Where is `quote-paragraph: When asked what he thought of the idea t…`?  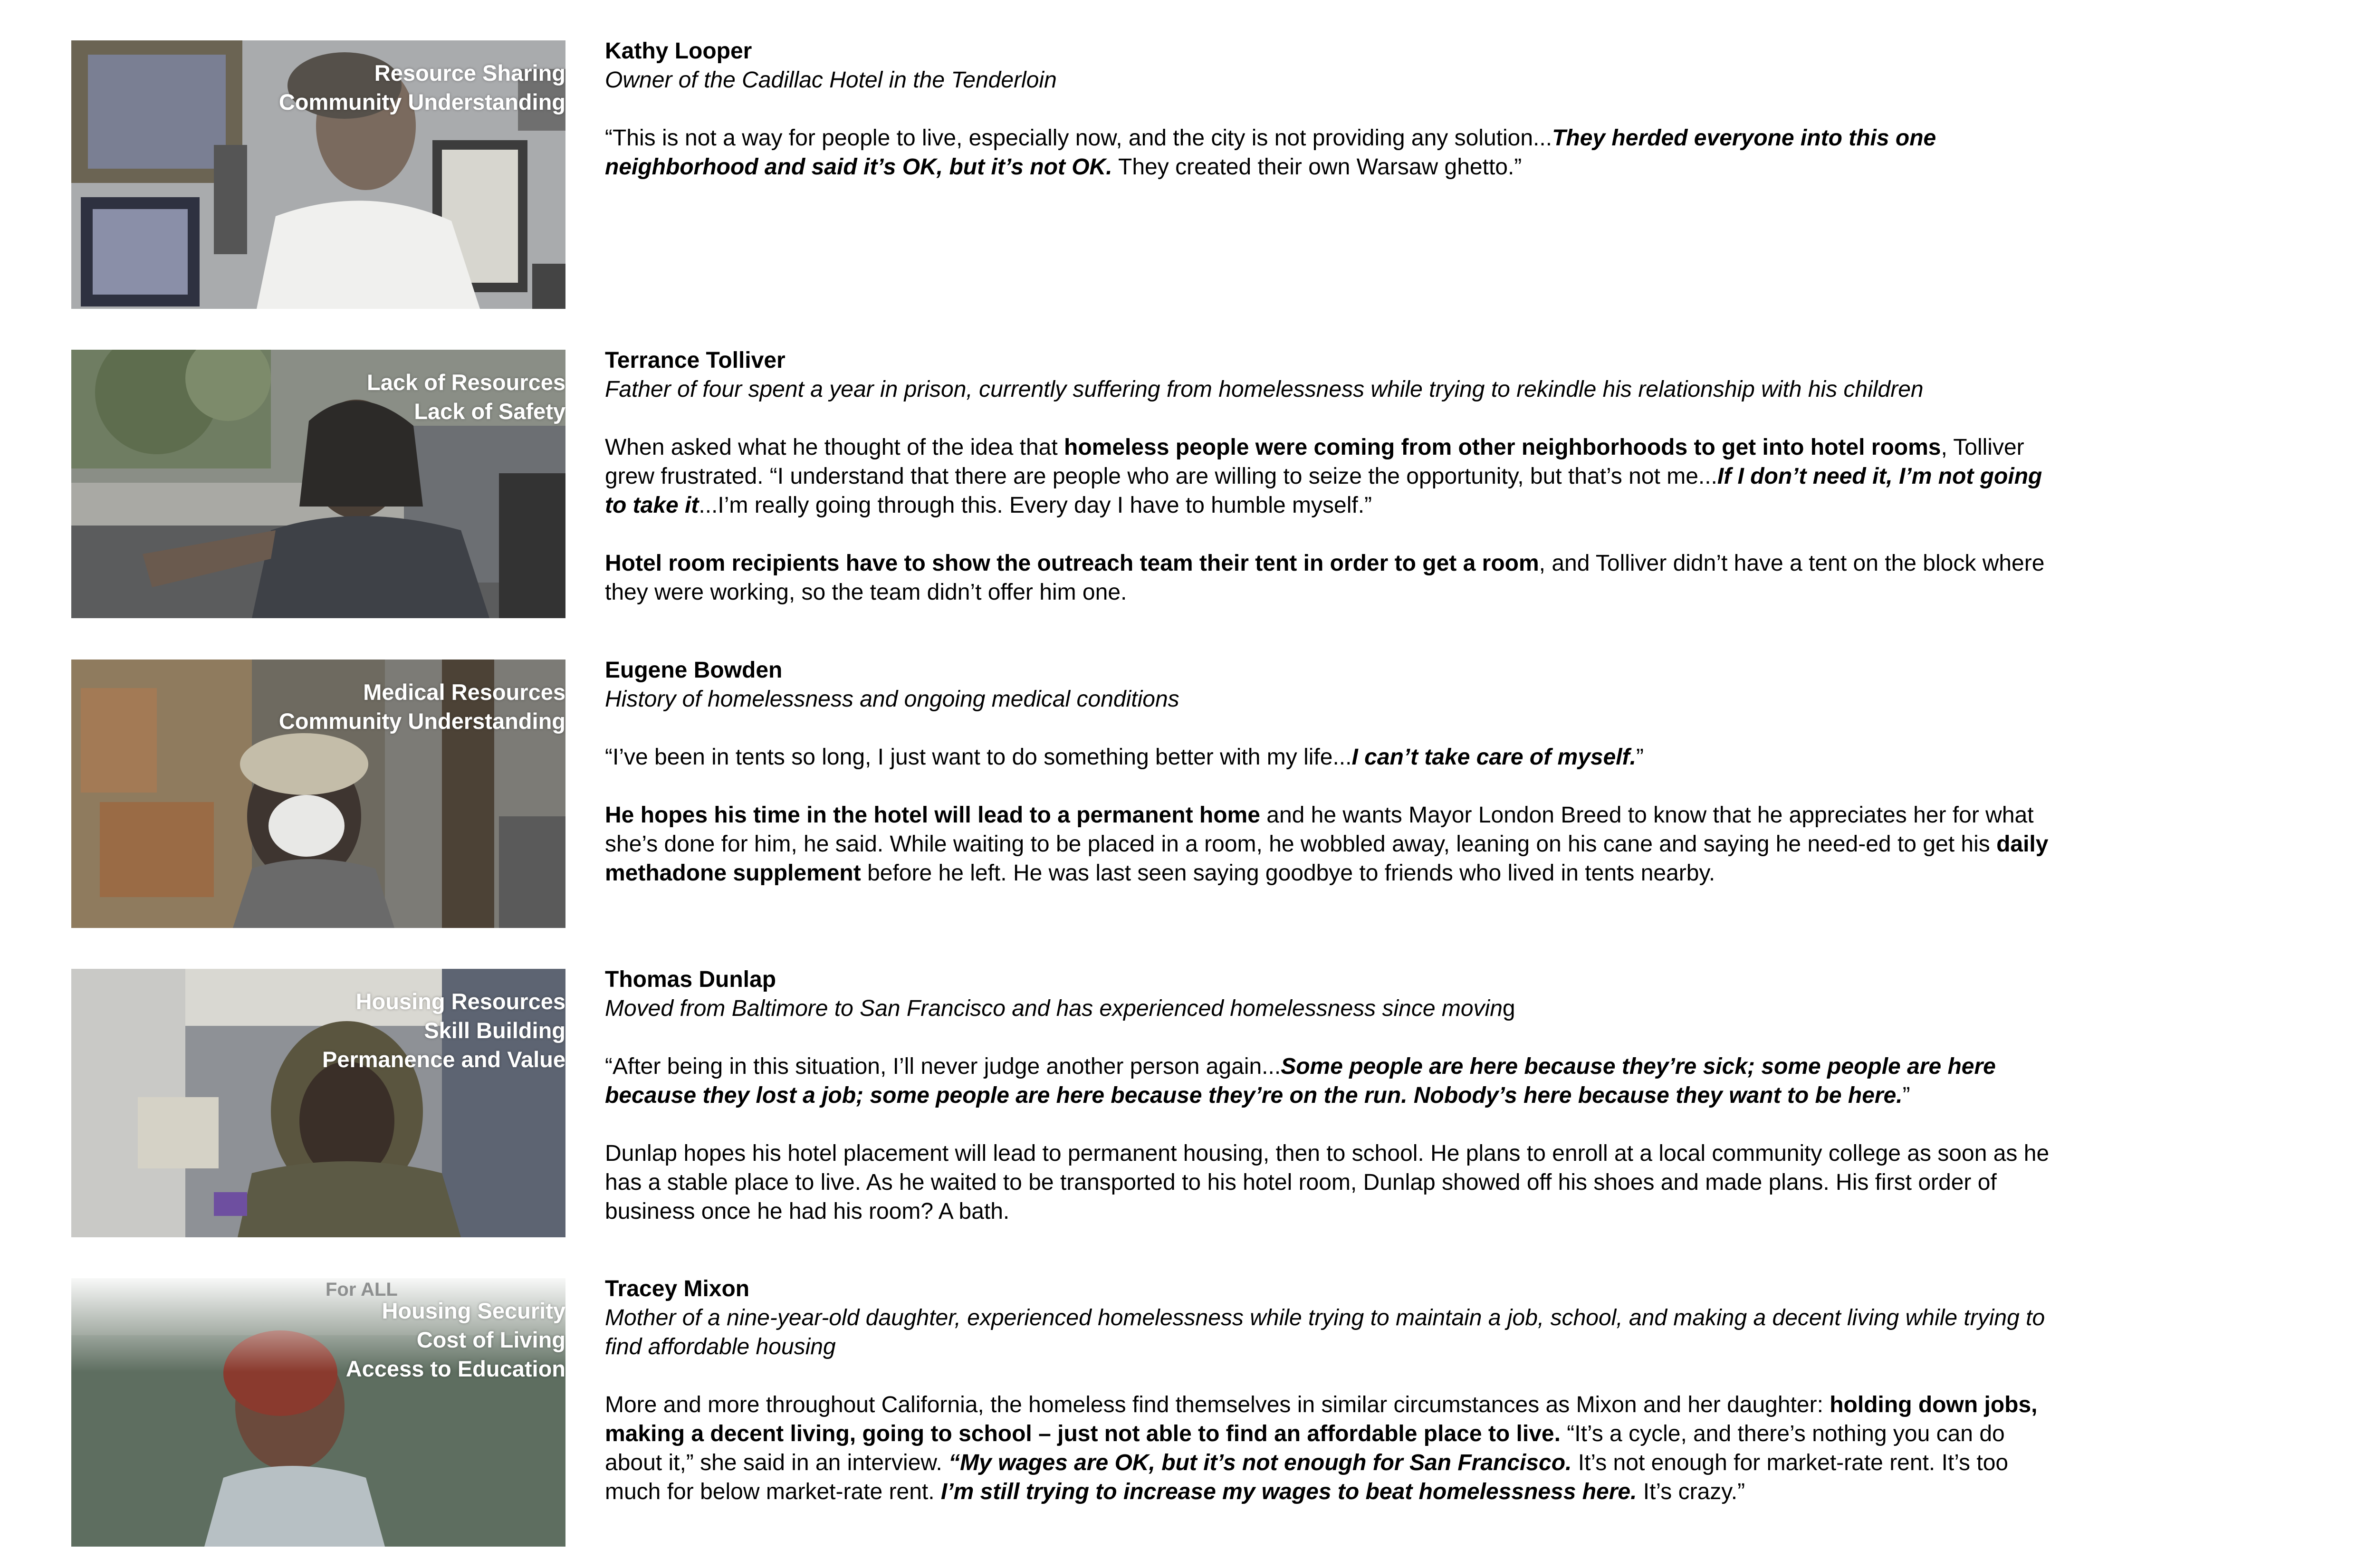 quote-paragraph: When asked what he thought of the idea t… is located at coordinates (1327, 477).